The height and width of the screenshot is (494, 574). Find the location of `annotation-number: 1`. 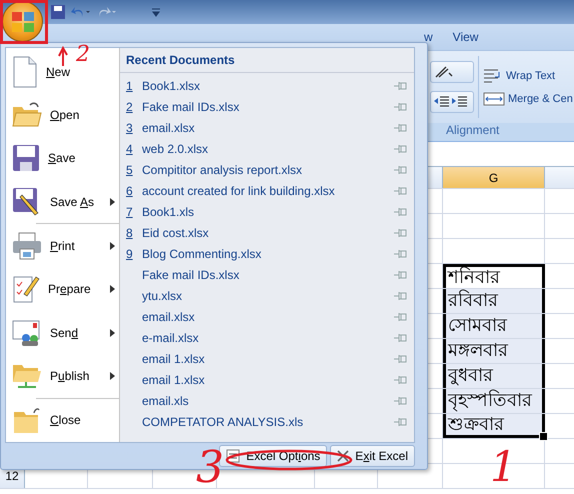

annotation-number: 1 is located at coordinates (503, 467).